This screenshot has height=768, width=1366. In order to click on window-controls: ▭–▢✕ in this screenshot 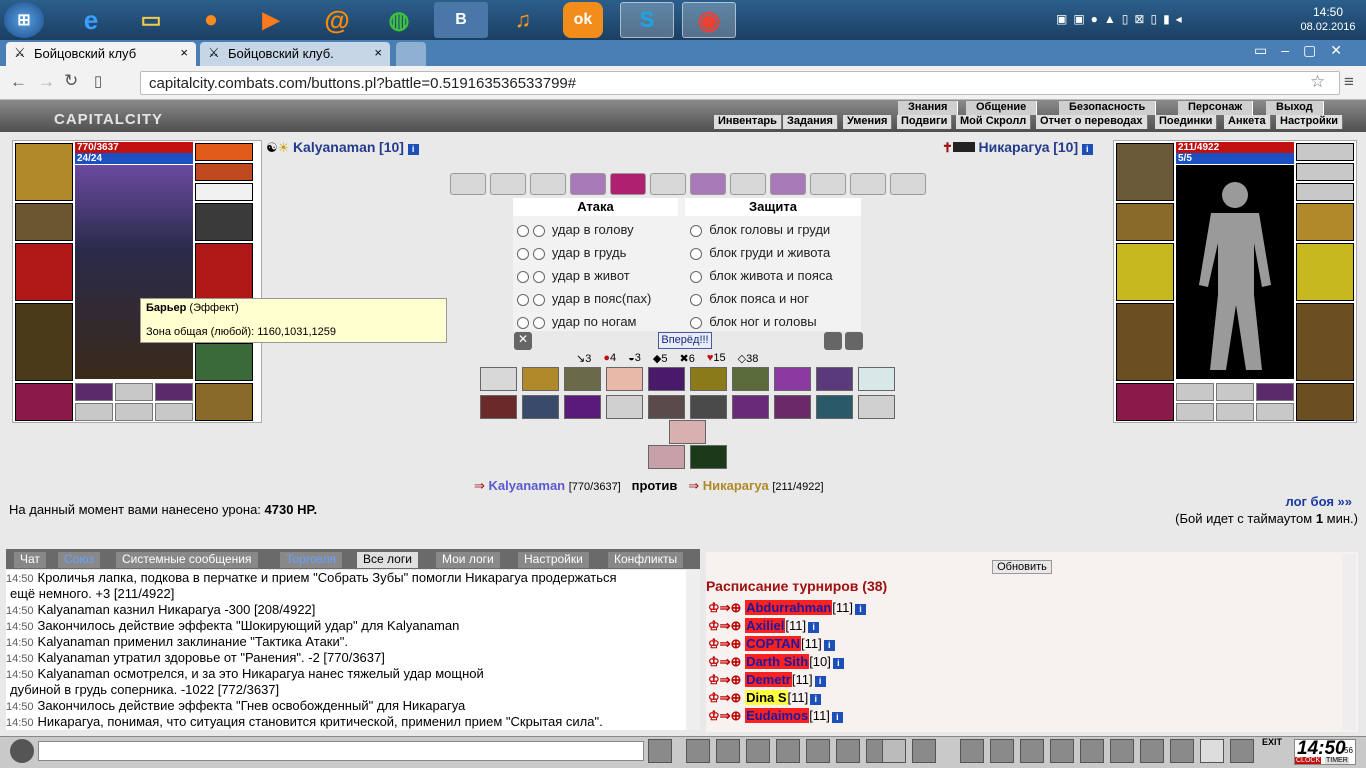, I will do `click(1291, 52)`.